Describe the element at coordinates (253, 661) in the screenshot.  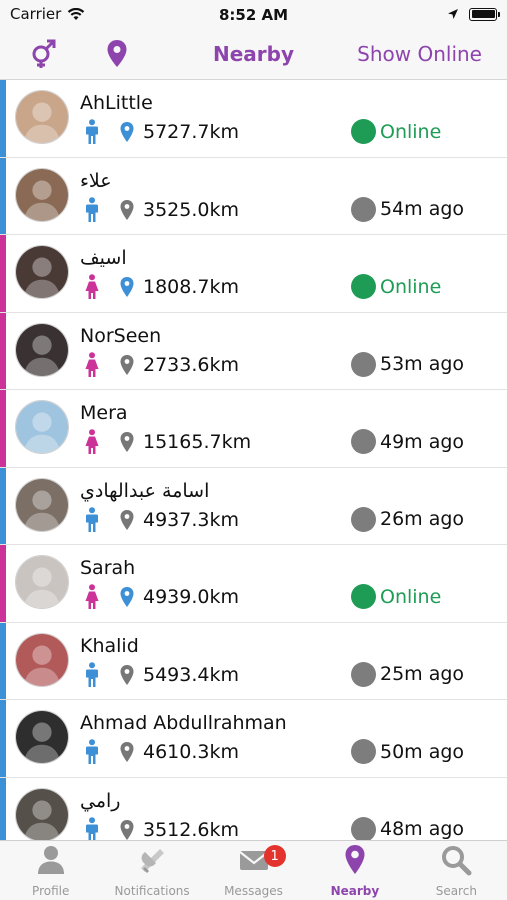
I see `user-row: Khalid 5493.4km 25m ago` at that location.